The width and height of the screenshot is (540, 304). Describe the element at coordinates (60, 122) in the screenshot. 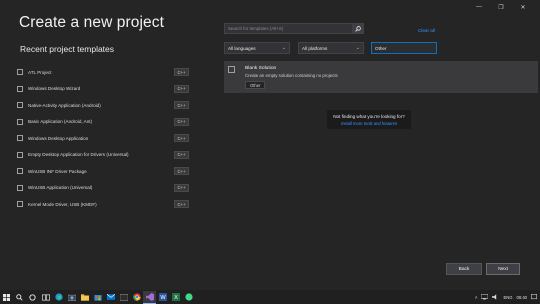

I see `recent-template-label: Basic Application (Android, Ant)` at that location.